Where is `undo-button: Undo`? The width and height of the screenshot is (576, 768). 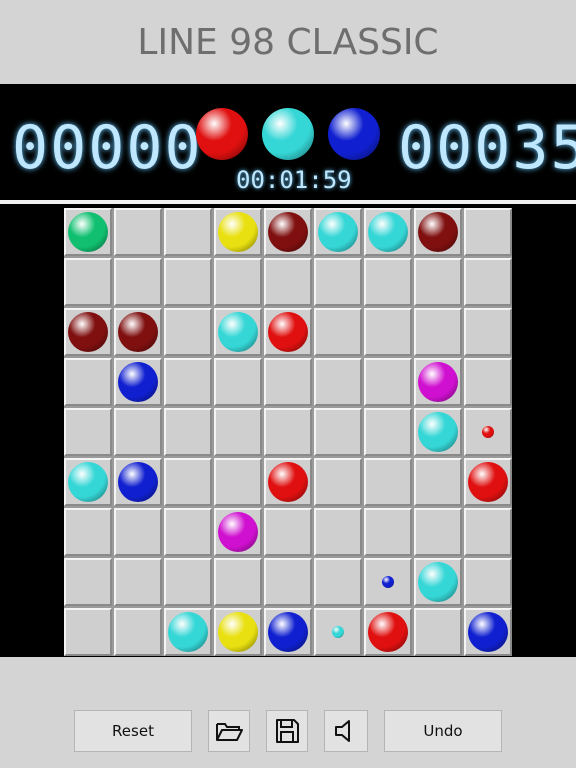 undo-button: Undo is located at coordinates (443, 731).